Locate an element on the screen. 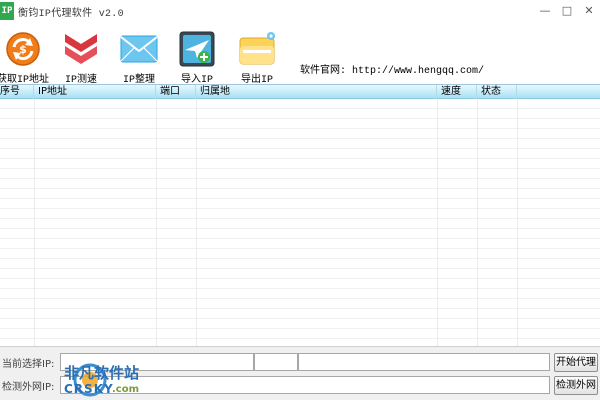 This screenshot has width=600, height=400. ip-speed-test-button: IP测速 is located at coordinates (81, 58).